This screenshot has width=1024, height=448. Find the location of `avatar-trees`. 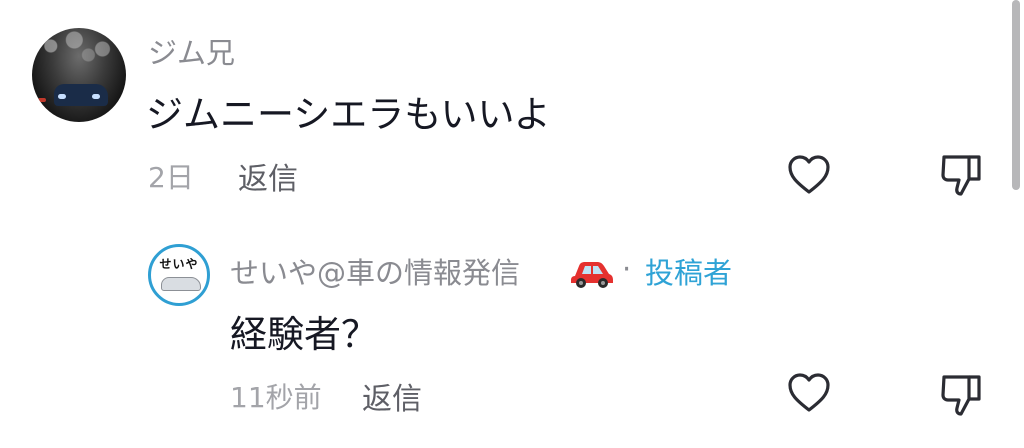

avatar-trees is located at coordinates (79, 58).